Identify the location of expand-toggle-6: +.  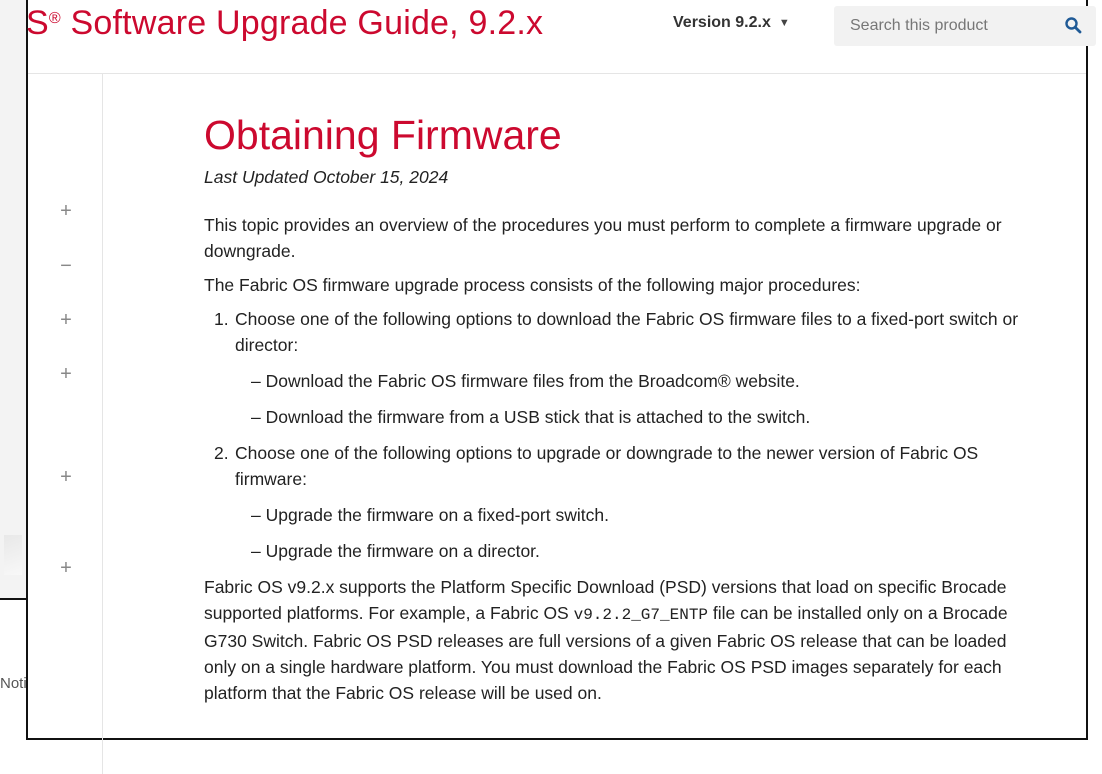
(66, 568).